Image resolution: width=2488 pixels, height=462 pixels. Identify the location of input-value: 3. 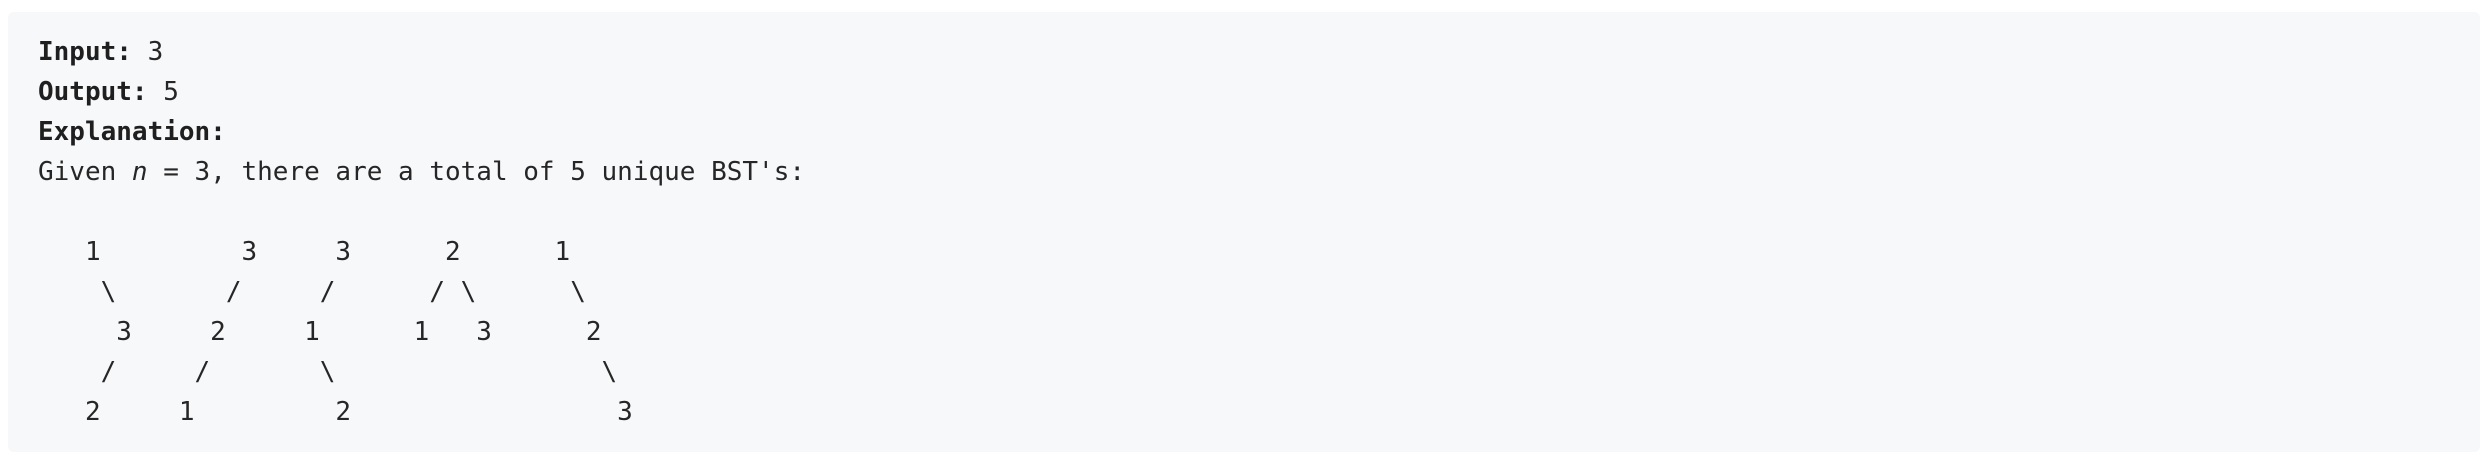
(147, 52).